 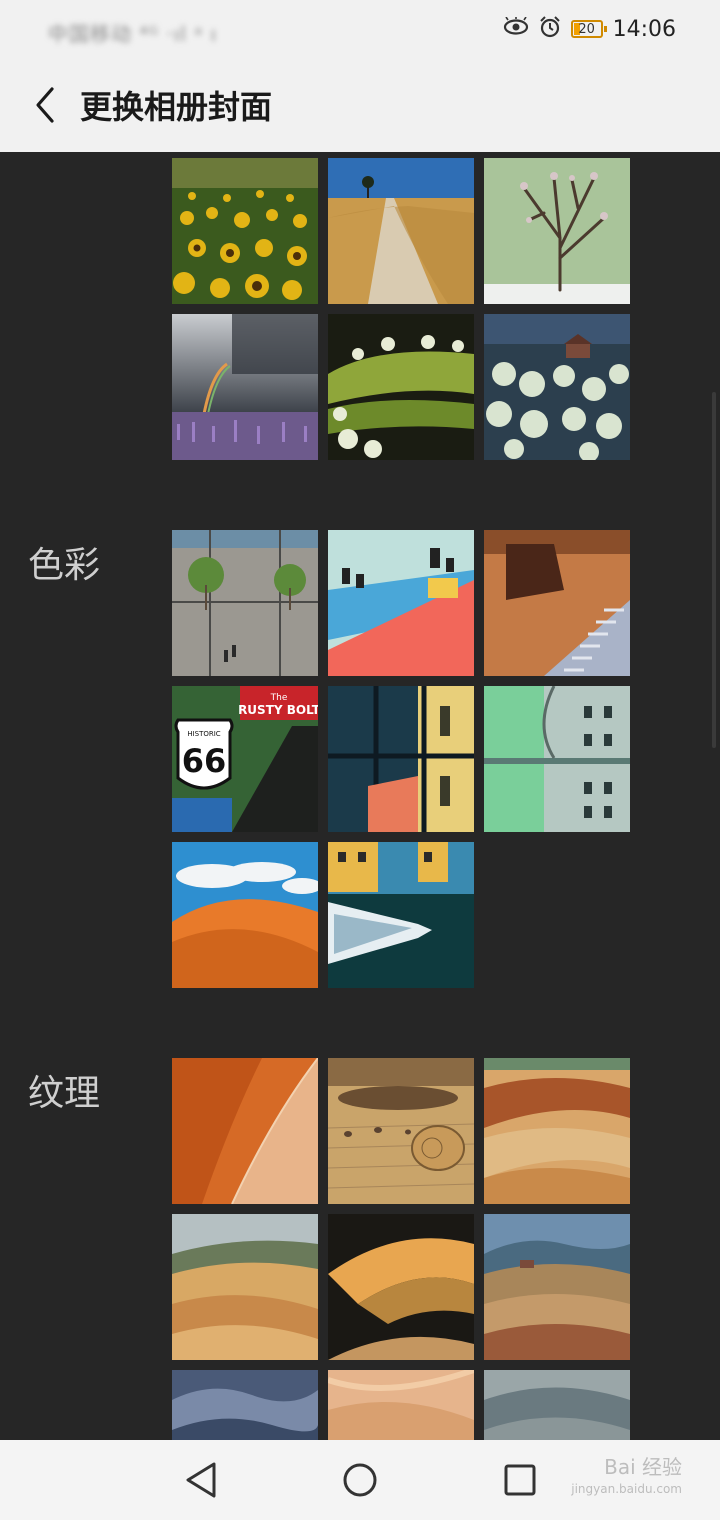 I want to click on watermark: Bai 经验 jingyan.baidu.com, so click(x=626, y=1478).